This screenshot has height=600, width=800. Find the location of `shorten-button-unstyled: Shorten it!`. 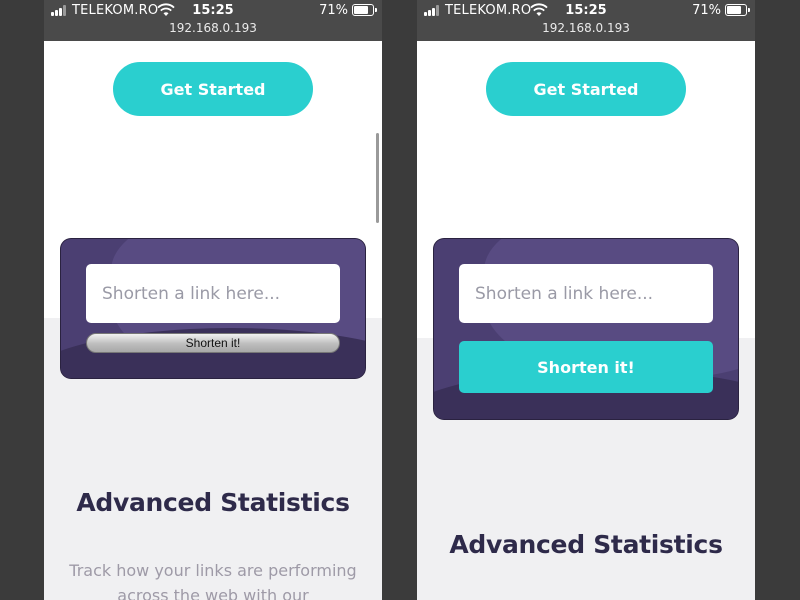

shorten-button-unstyled: Shorten it! is located at coordinates (213, 343).